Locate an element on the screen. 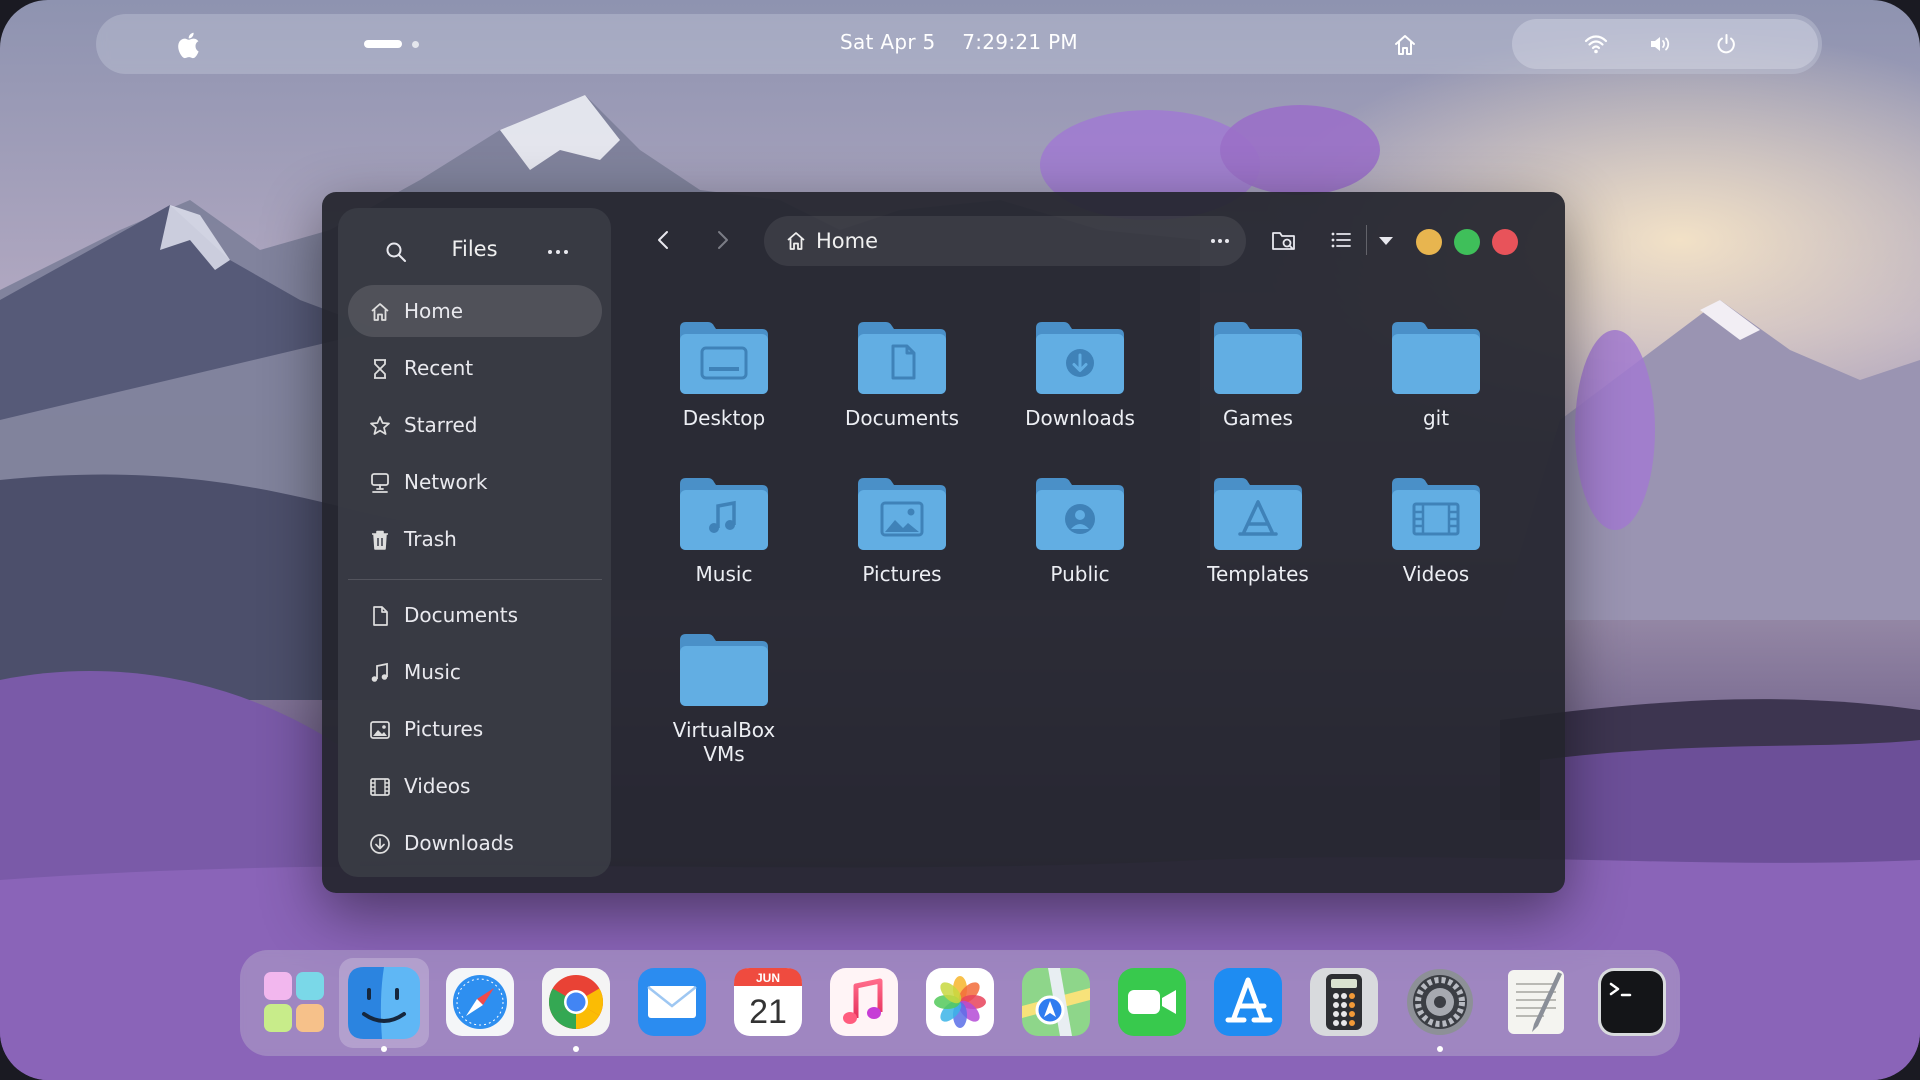 The width and height of the screenshot is (1920, 1080). dock-app-maps is located at coordinates (1056, 1002).